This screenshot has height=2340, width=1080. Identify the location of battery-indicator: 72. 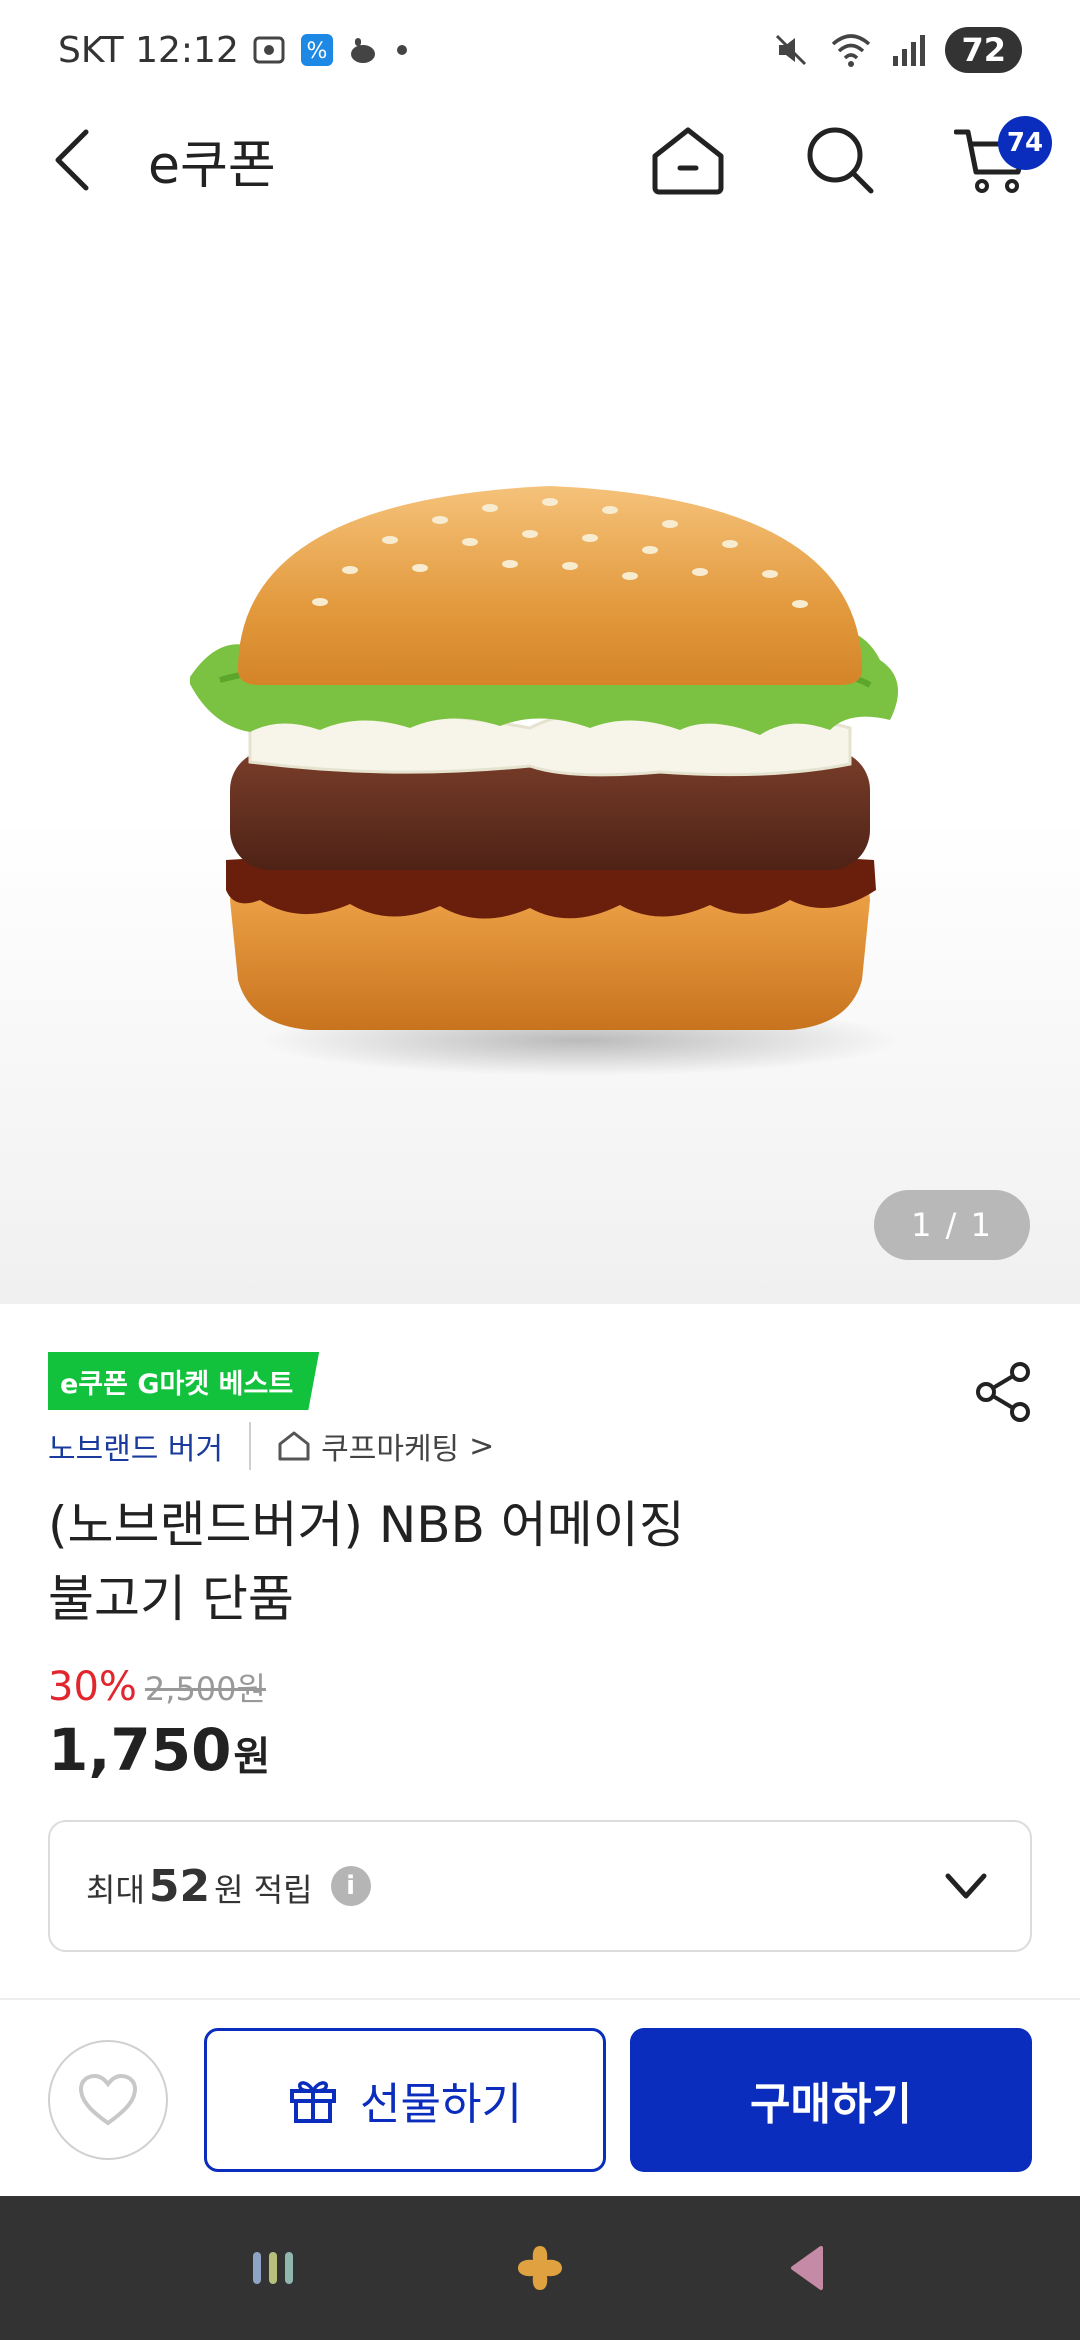
(983, 50).